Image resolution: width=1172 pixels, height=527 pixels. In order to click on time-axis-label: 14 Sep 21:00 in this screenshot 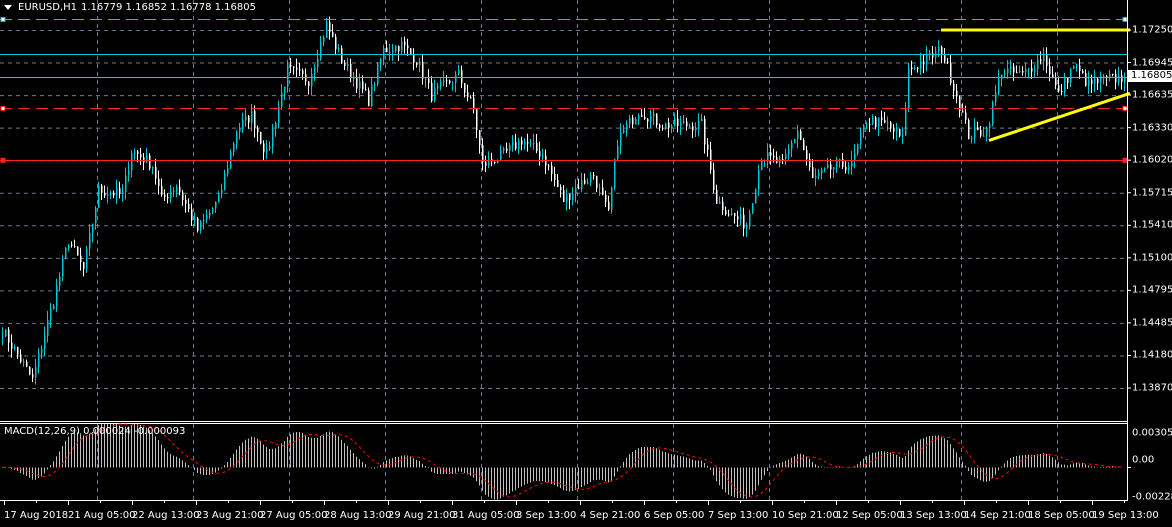, I will do `click(997, 515)`.